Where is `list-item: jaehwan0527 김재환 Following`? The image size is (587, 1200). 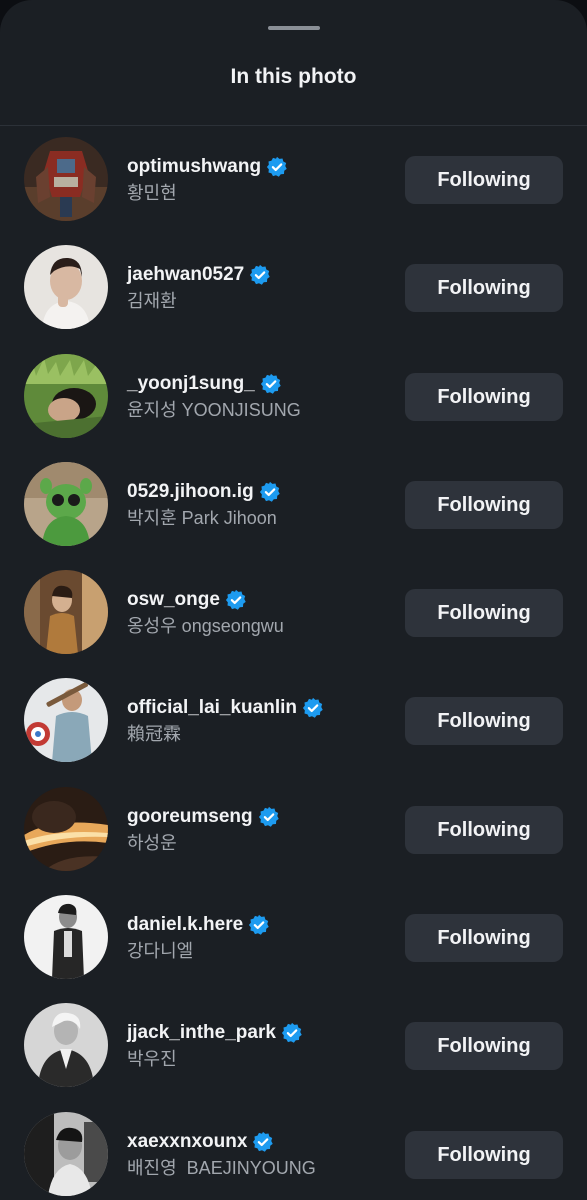 list-item: jaehwan0527 김재환 Following is located at coordinates (293, 288).